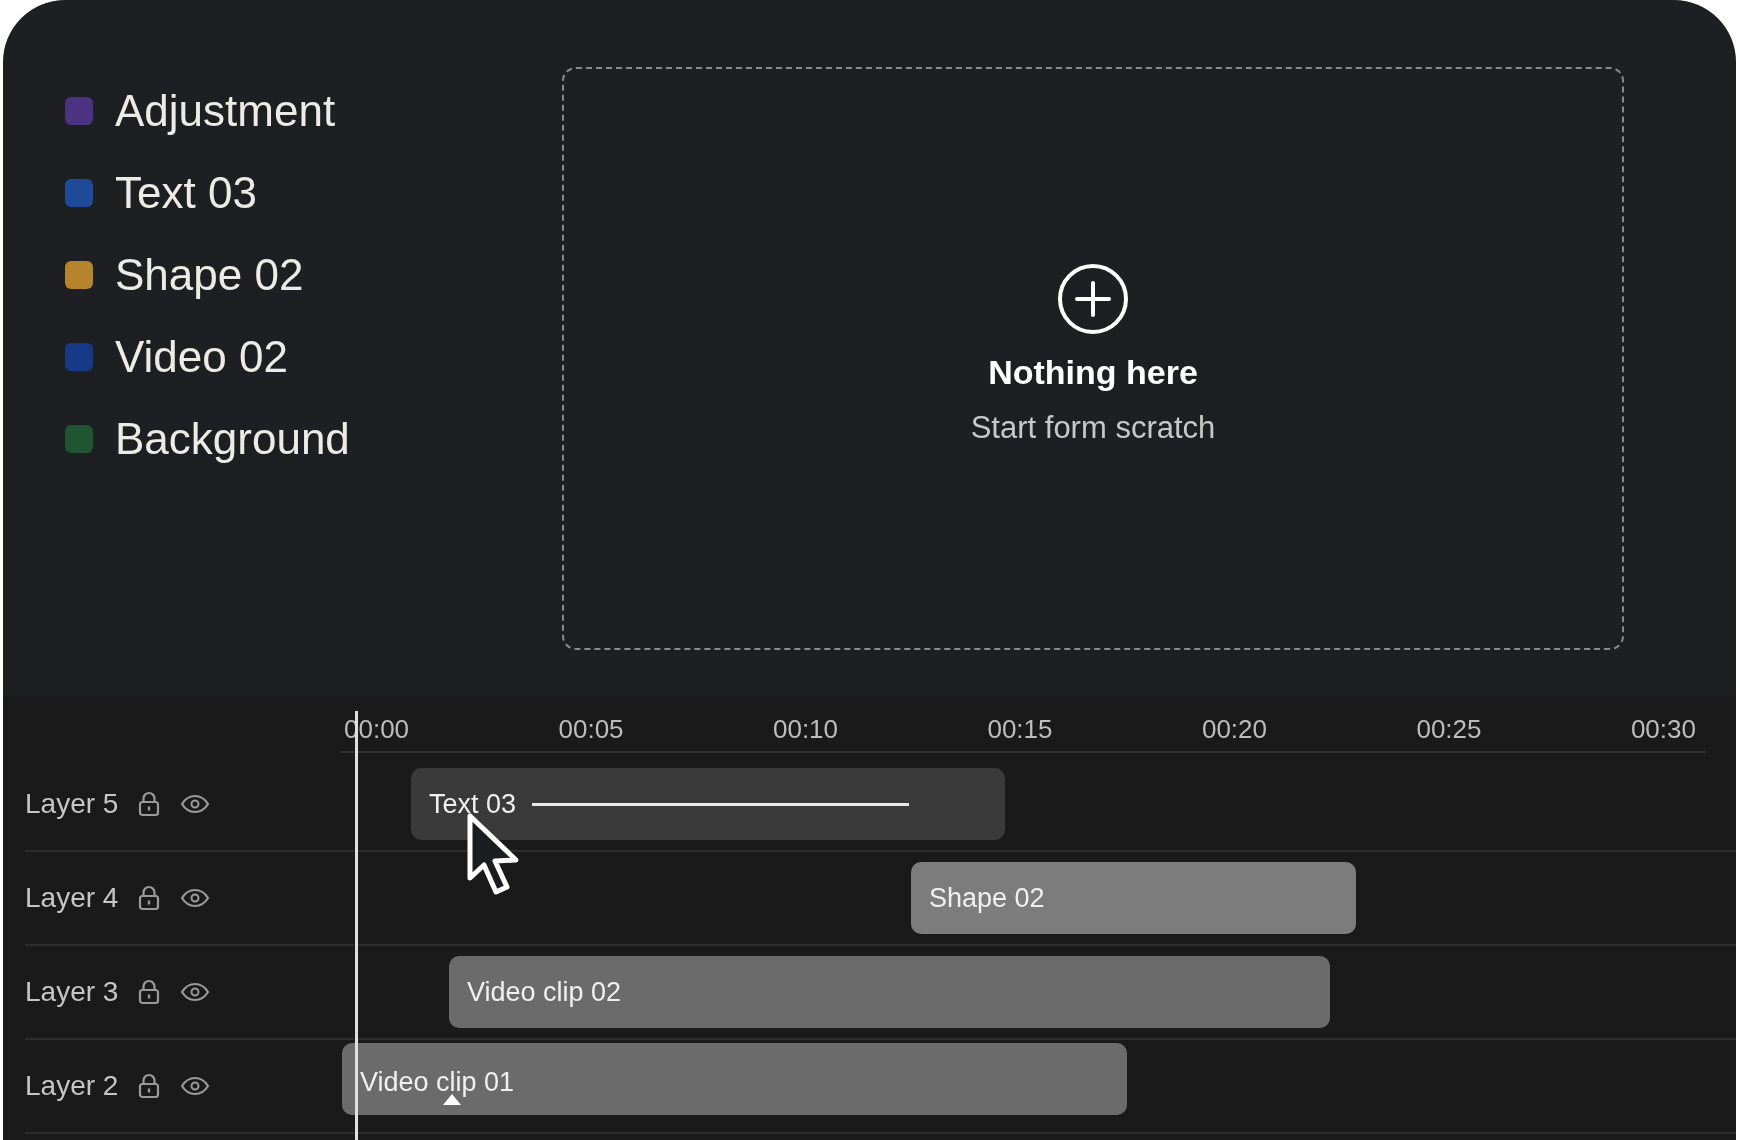  I want to click on time-tick: 00:15, so click(1020, 729).